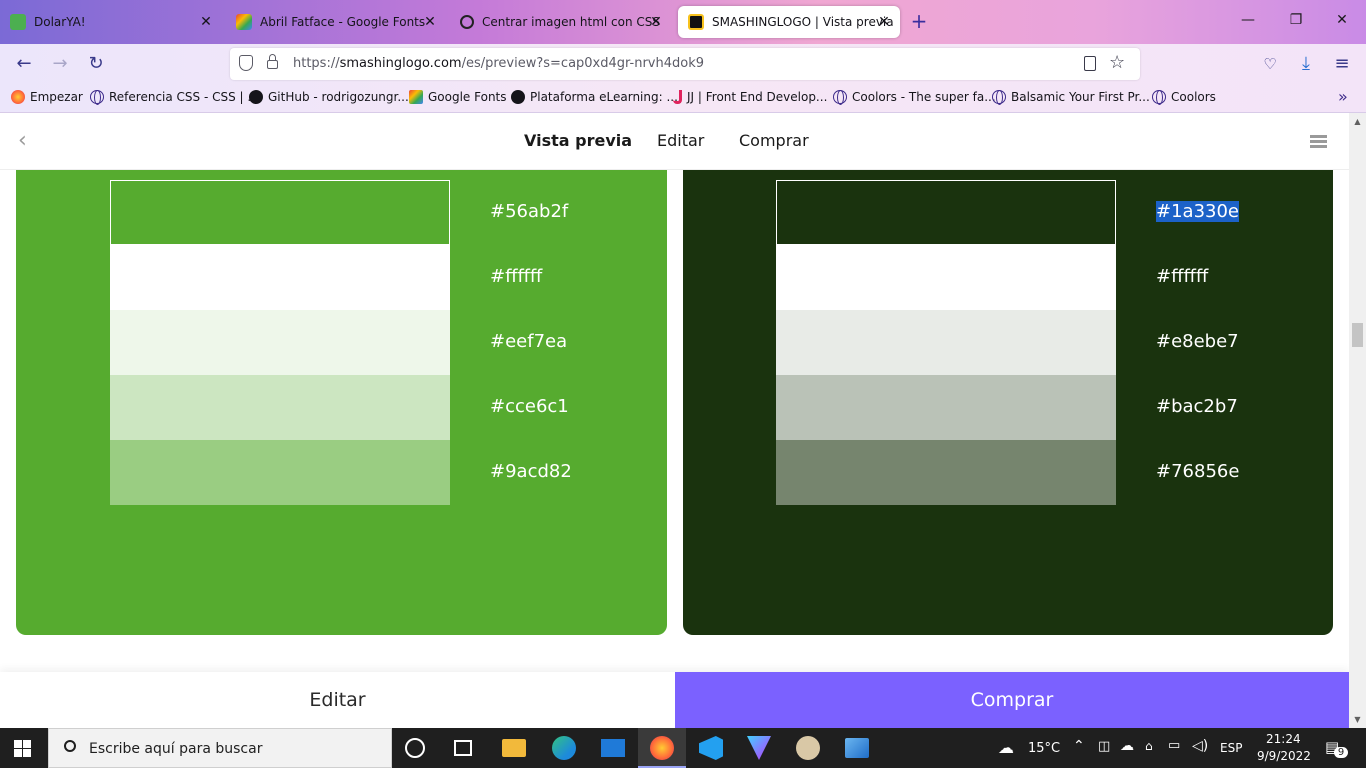  I want to click on back-chevron-icon: ‹, so click(22, 141).